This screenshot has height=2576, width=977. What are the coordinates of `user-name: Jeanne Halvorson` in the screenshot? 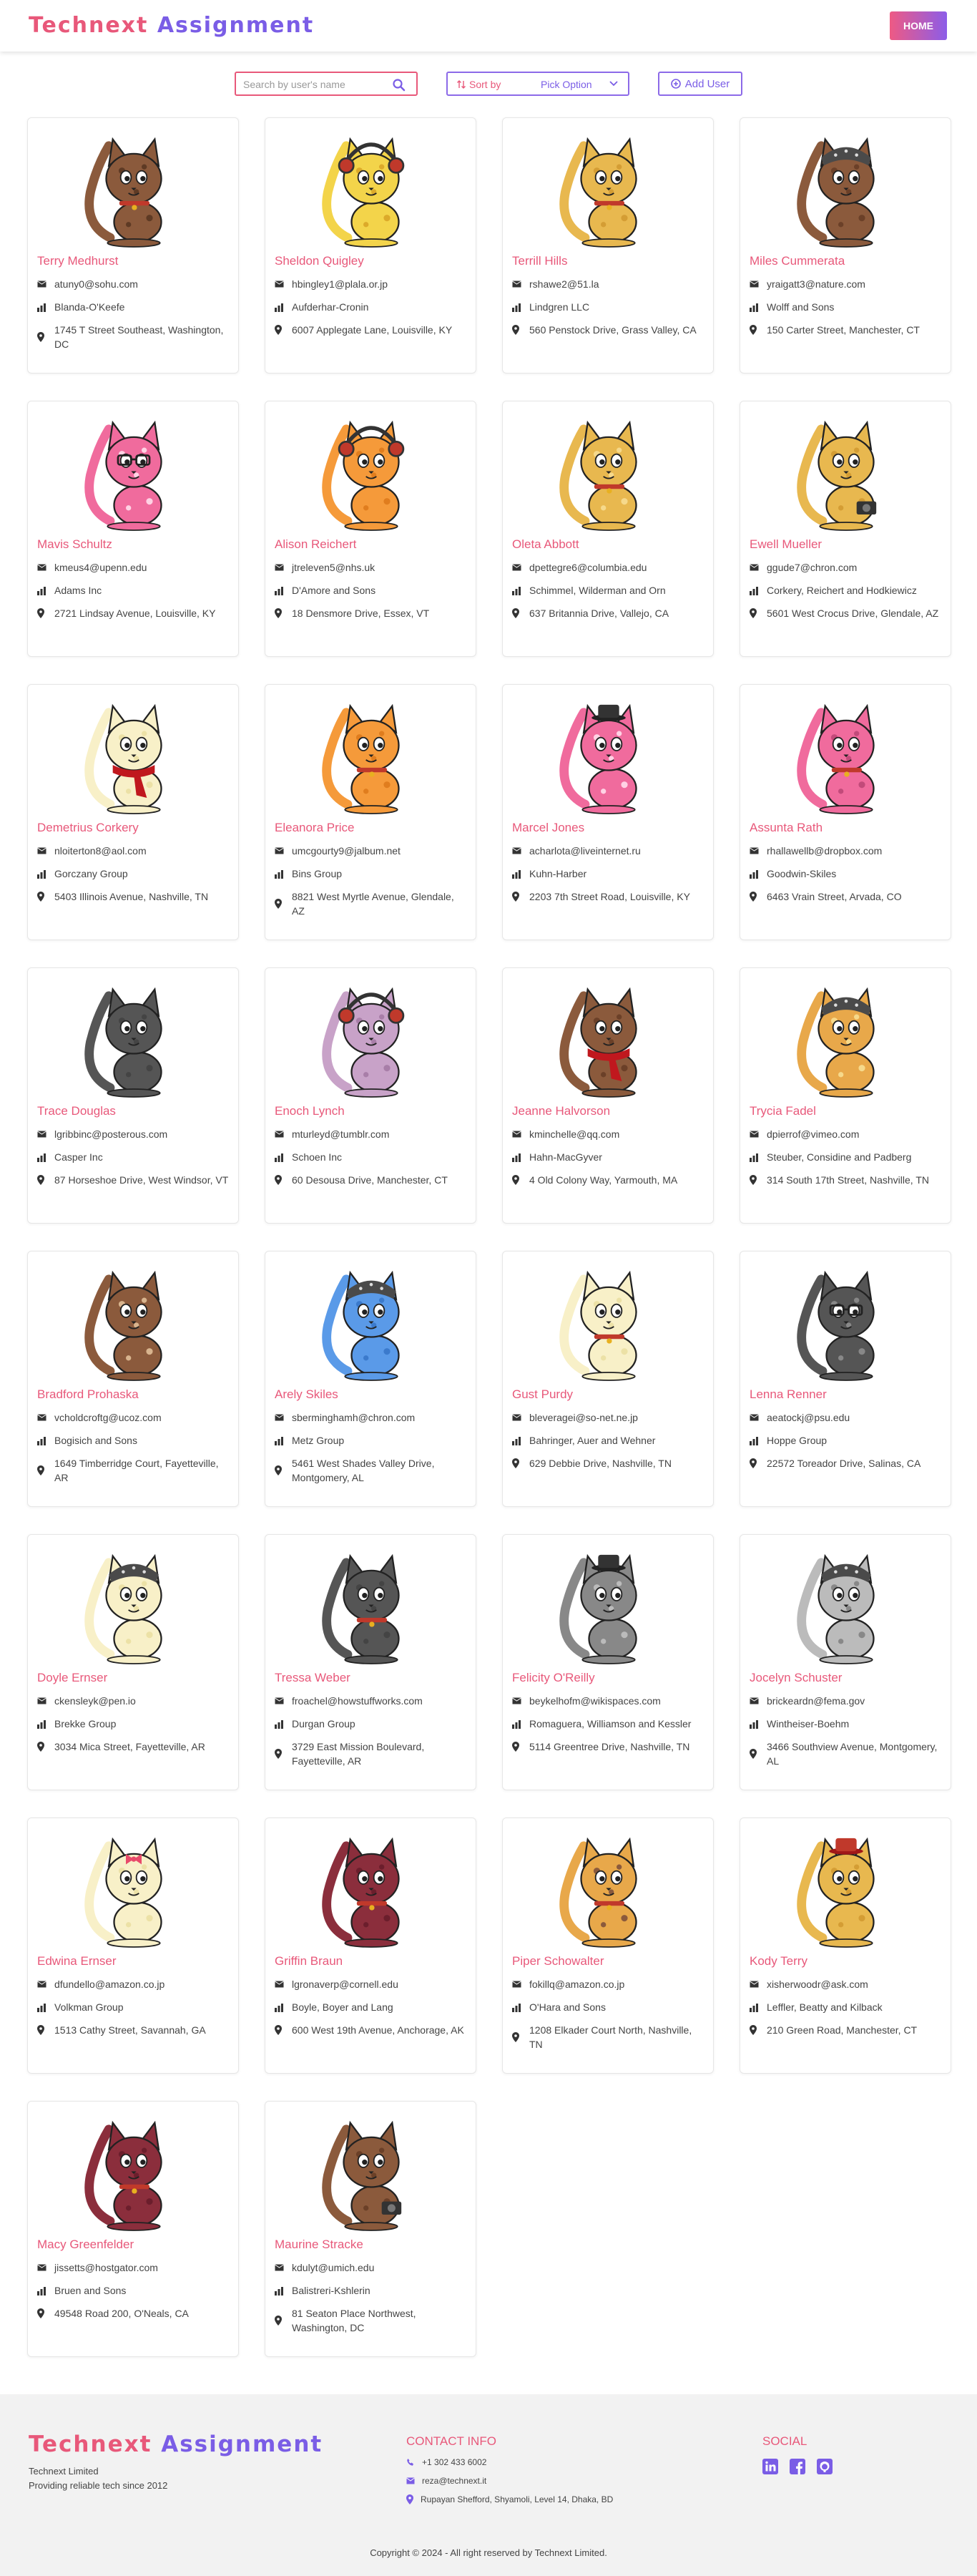 It's located at (561, 1111).